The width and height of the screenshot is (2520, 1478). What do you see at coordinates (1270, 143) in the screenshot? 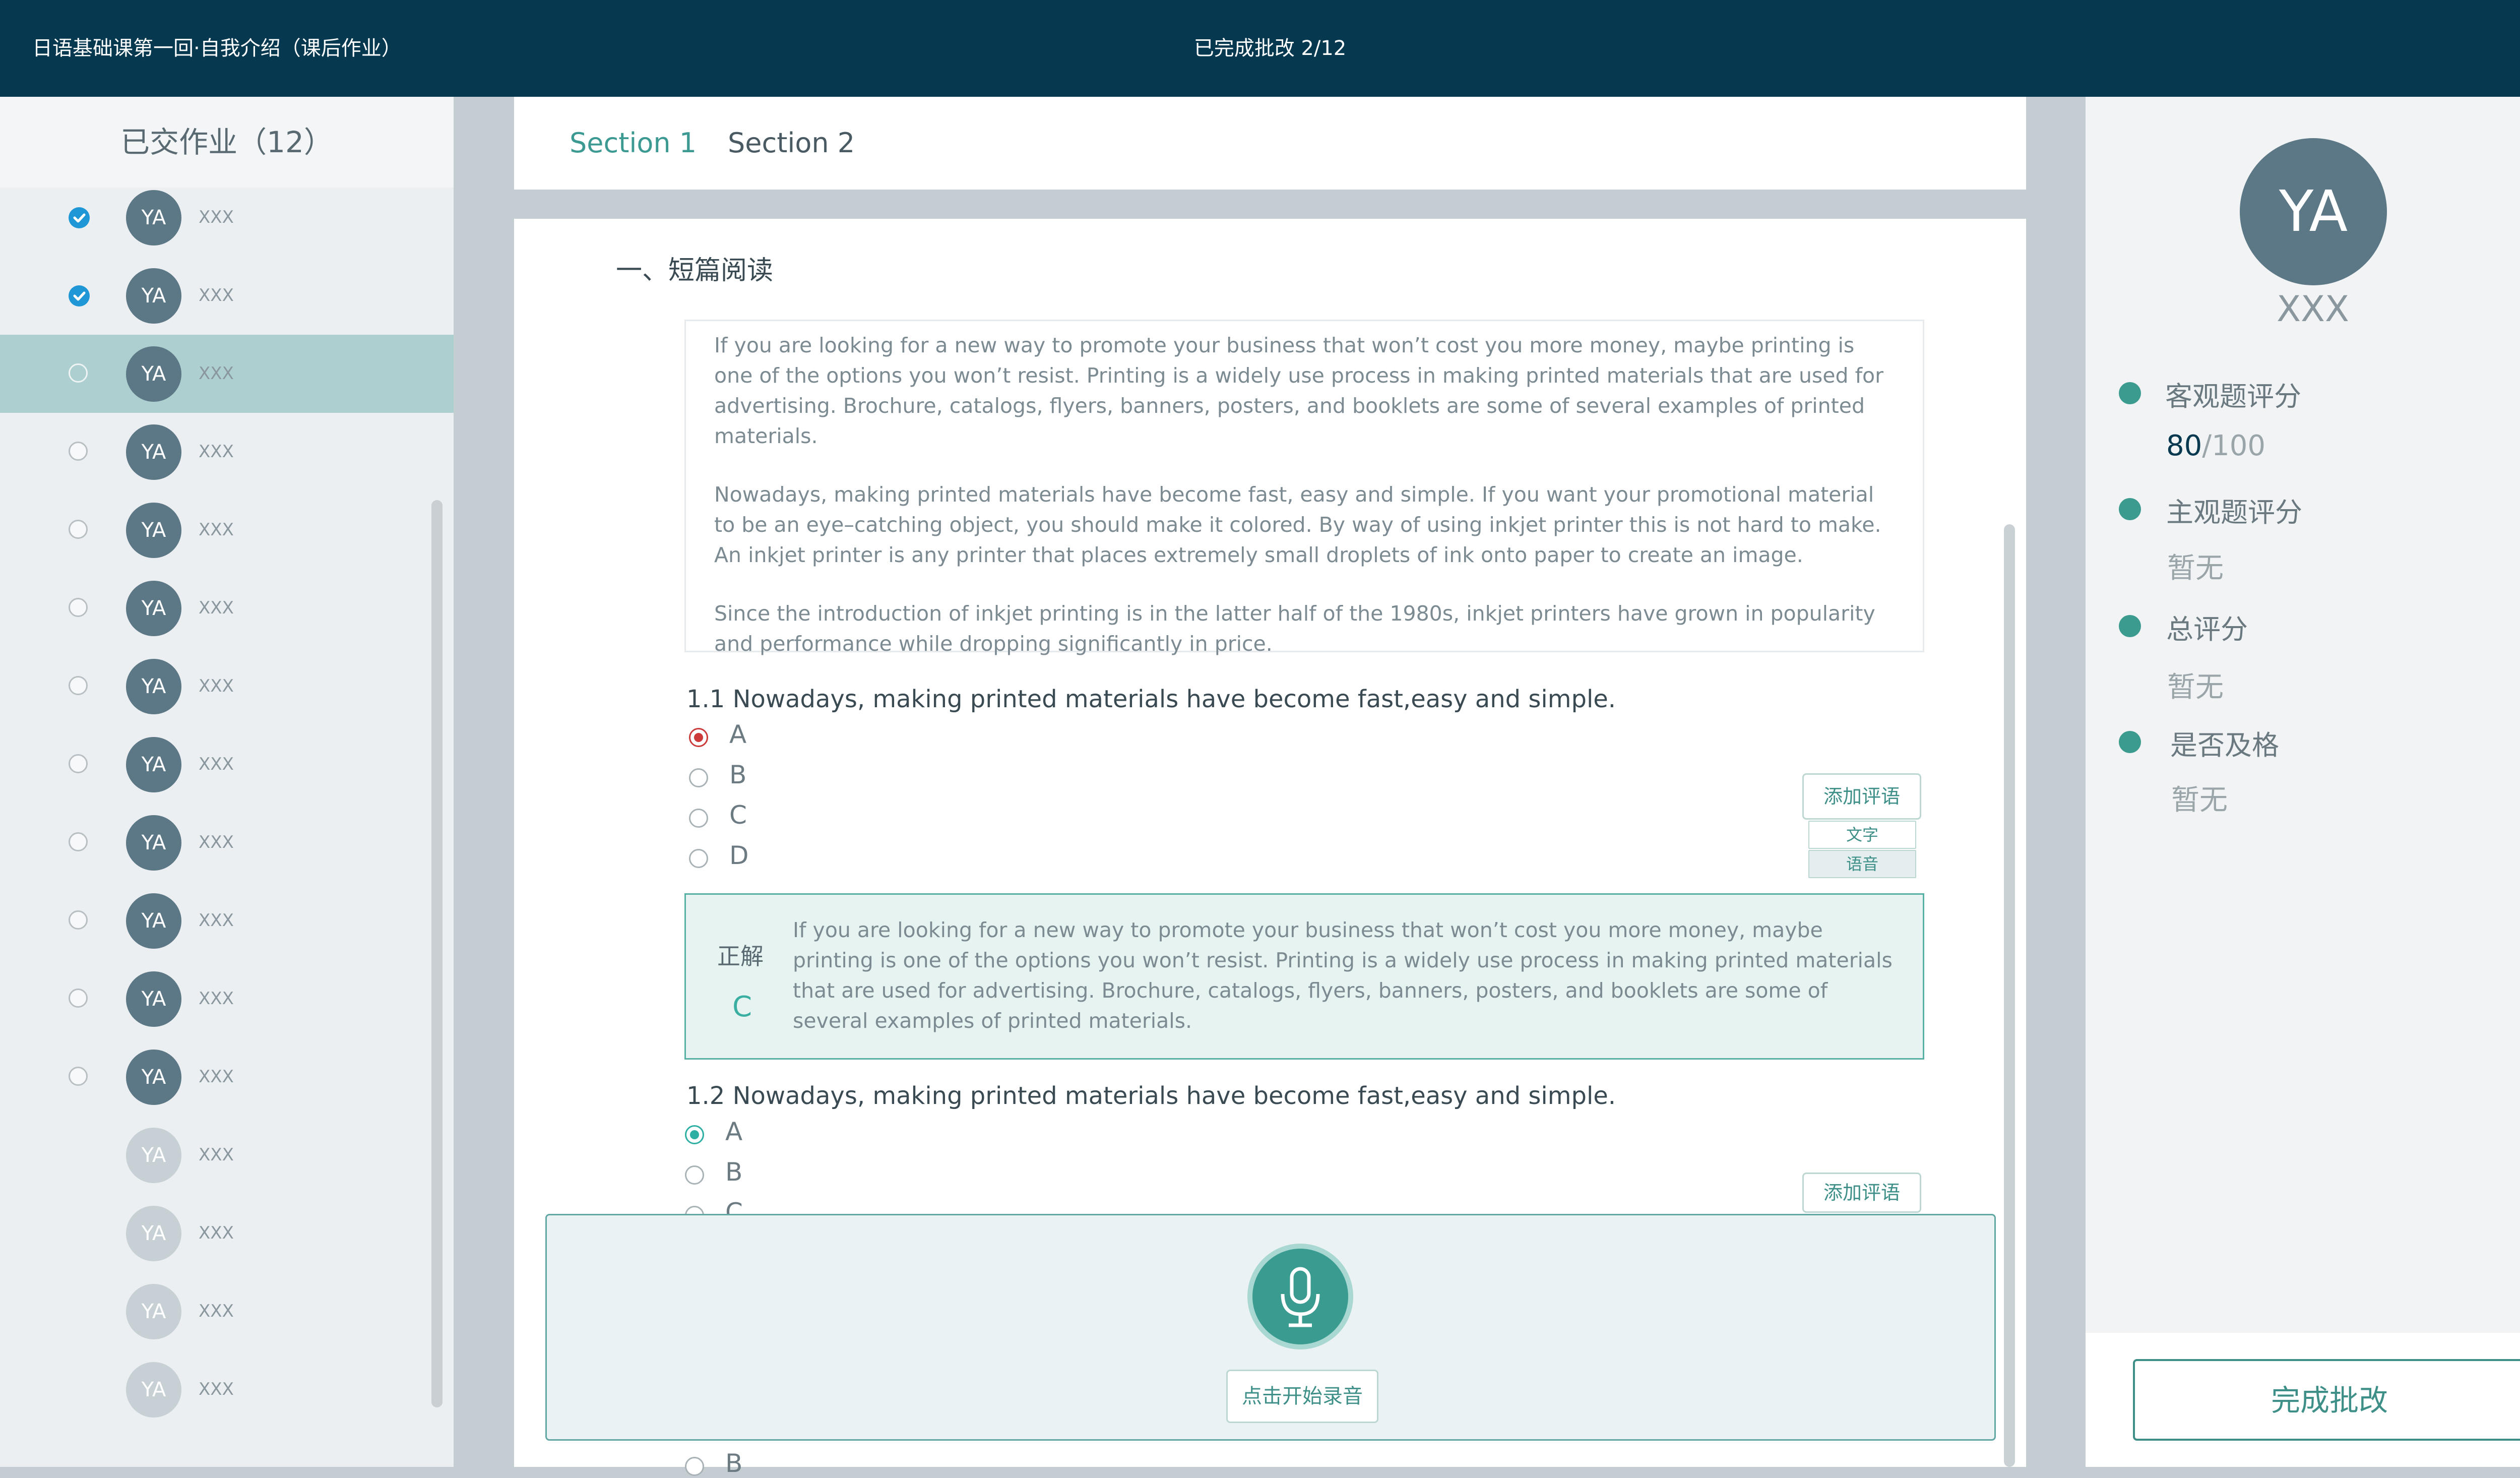
I see `section-tab-bar: Section 1 Section 2` at bounding box center [1270, 143].